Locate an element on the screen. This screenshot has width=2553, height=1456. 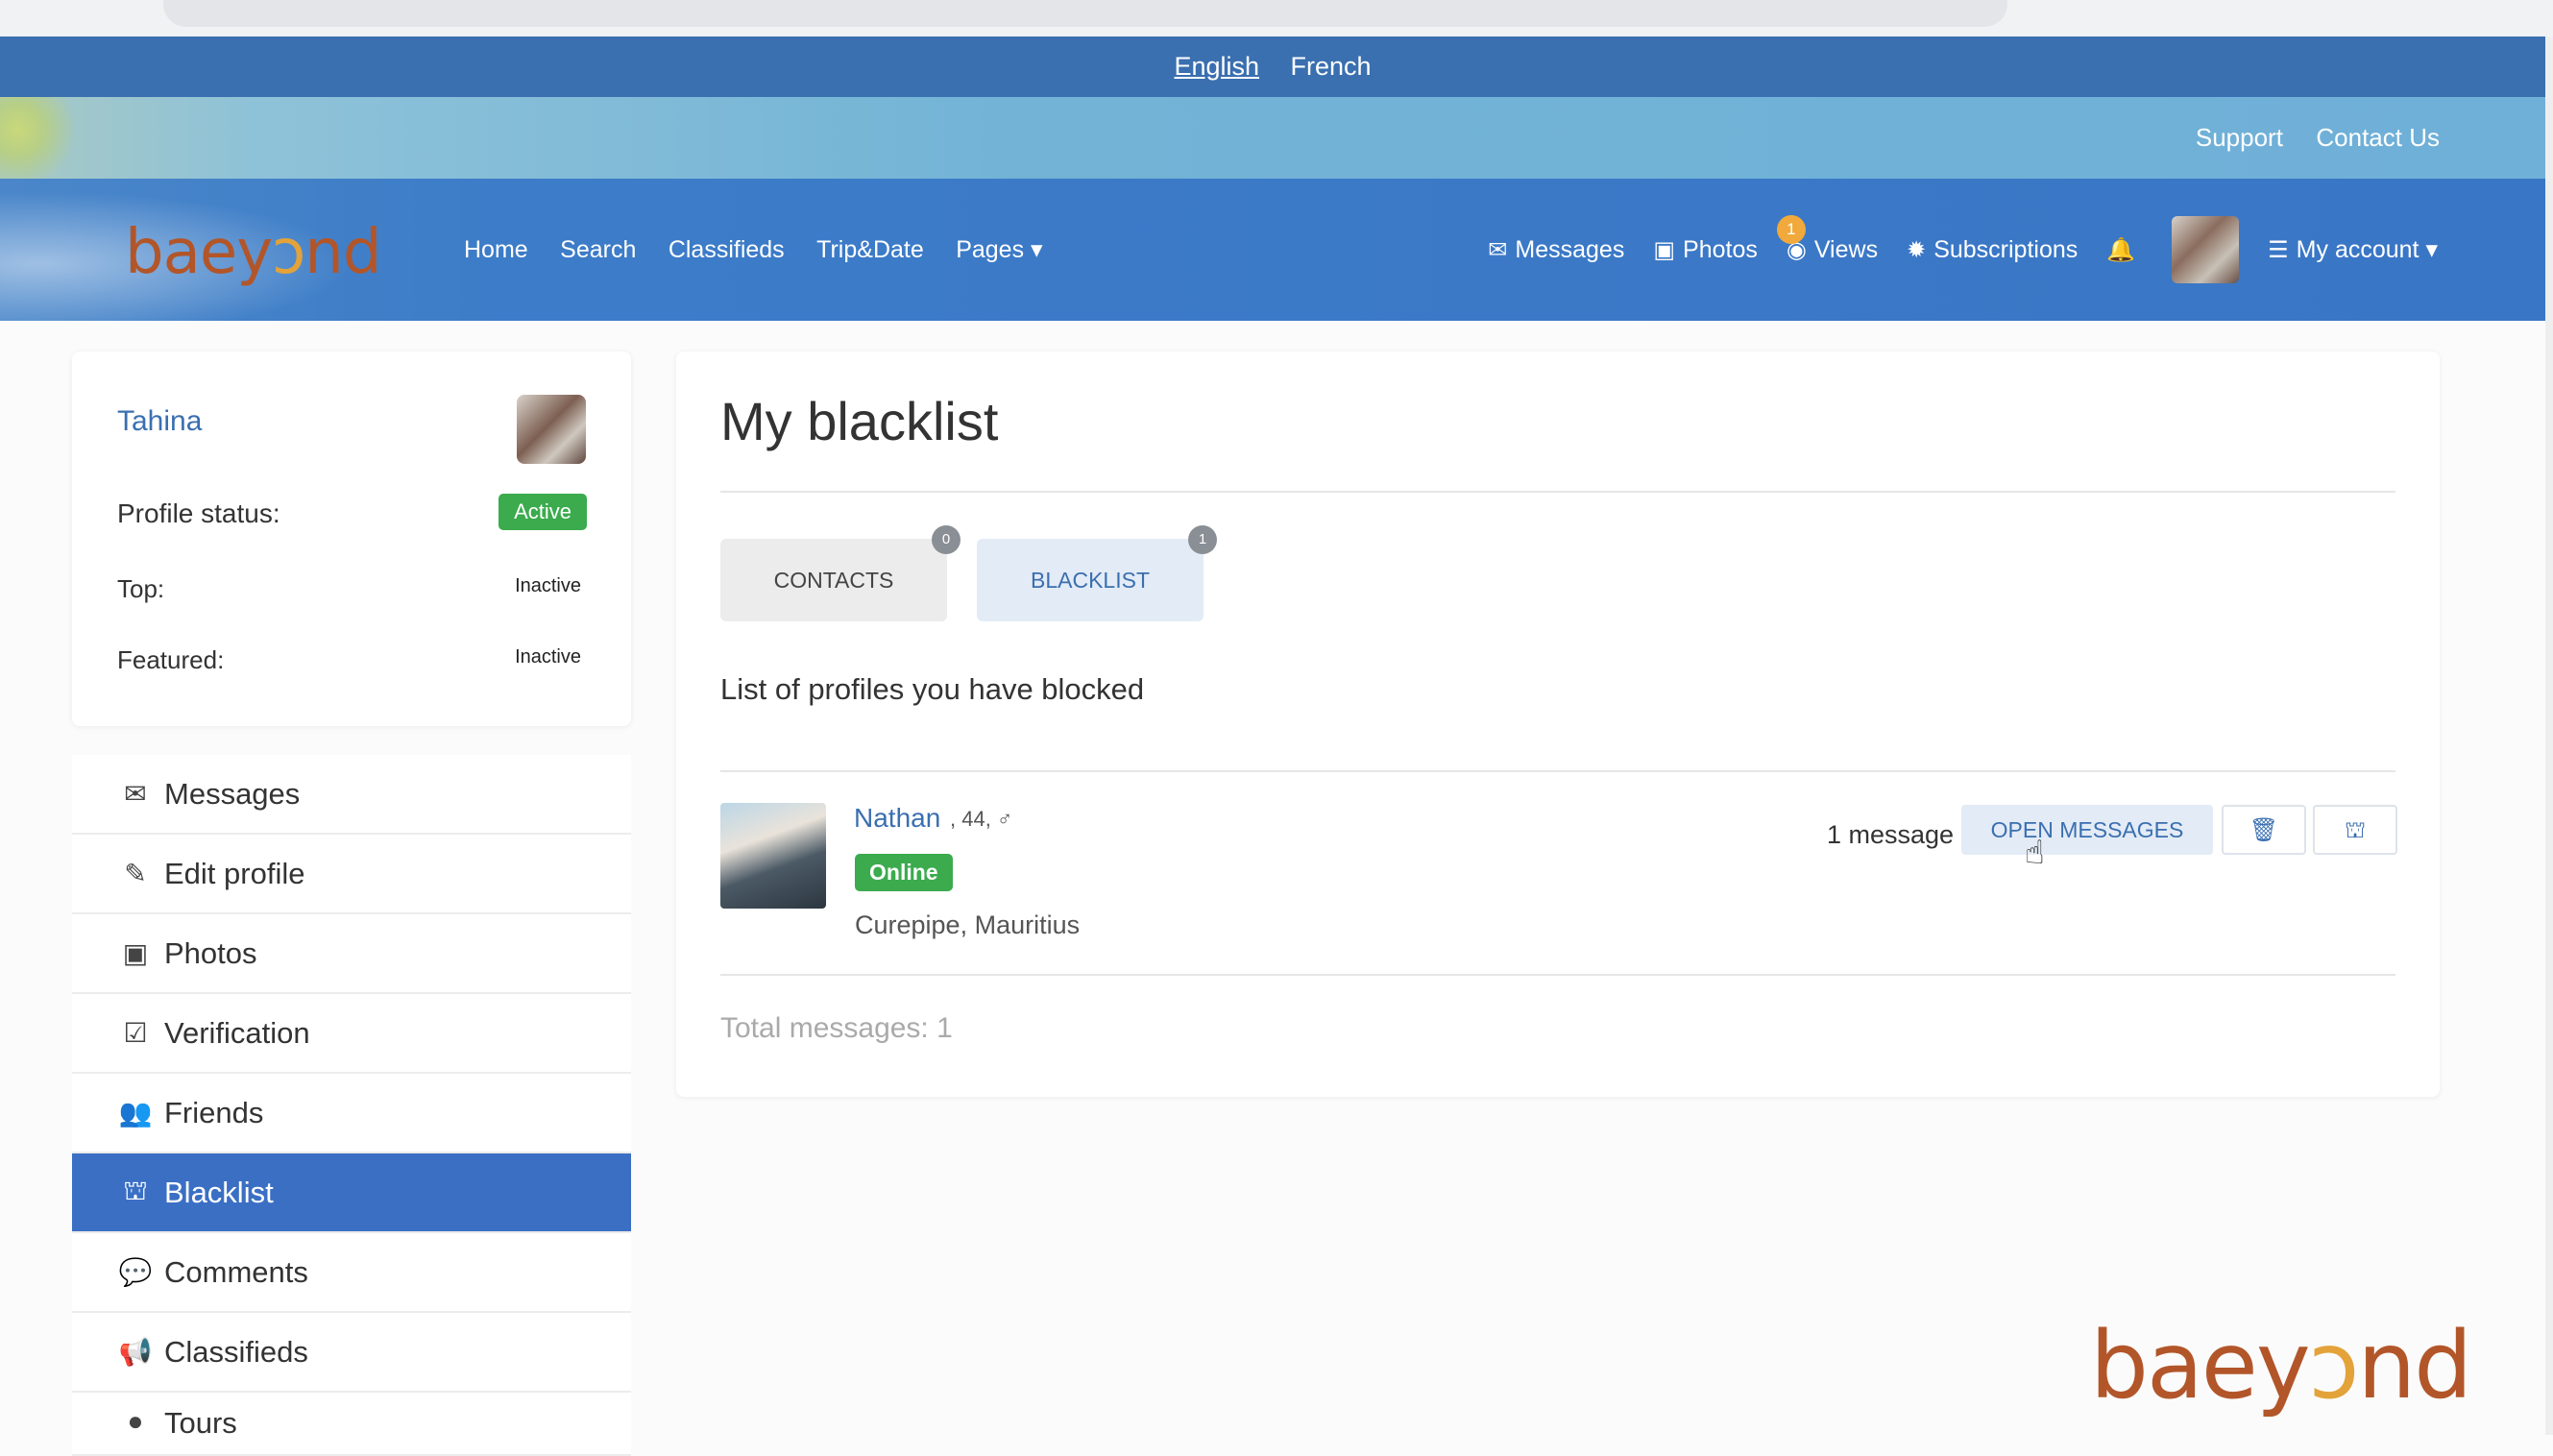
gear-badge-icon: ✹ is located at coordinates (1917, 249).